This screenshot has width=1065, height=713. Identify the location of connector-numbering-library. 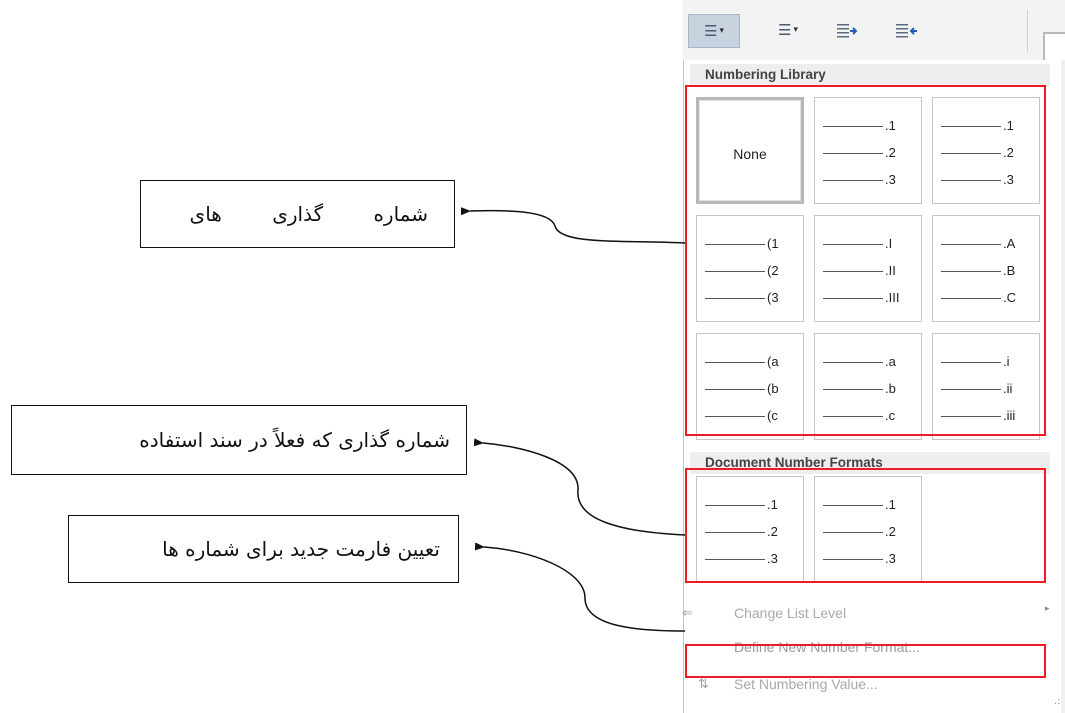
(573, 225).